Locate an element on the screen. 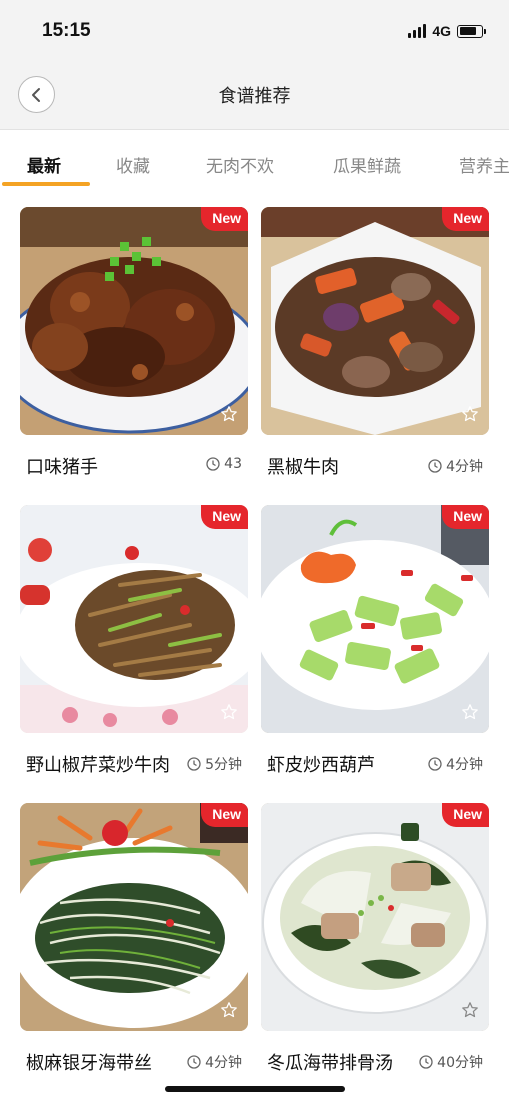 This screenshot has width=509, height=1103. recipe-time: 40分钟 is located at coordinates (451, 1062).